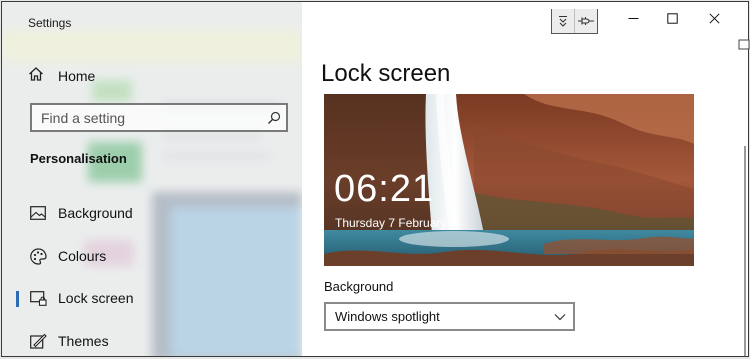  I want to click on search-icon, so click(274, 118).